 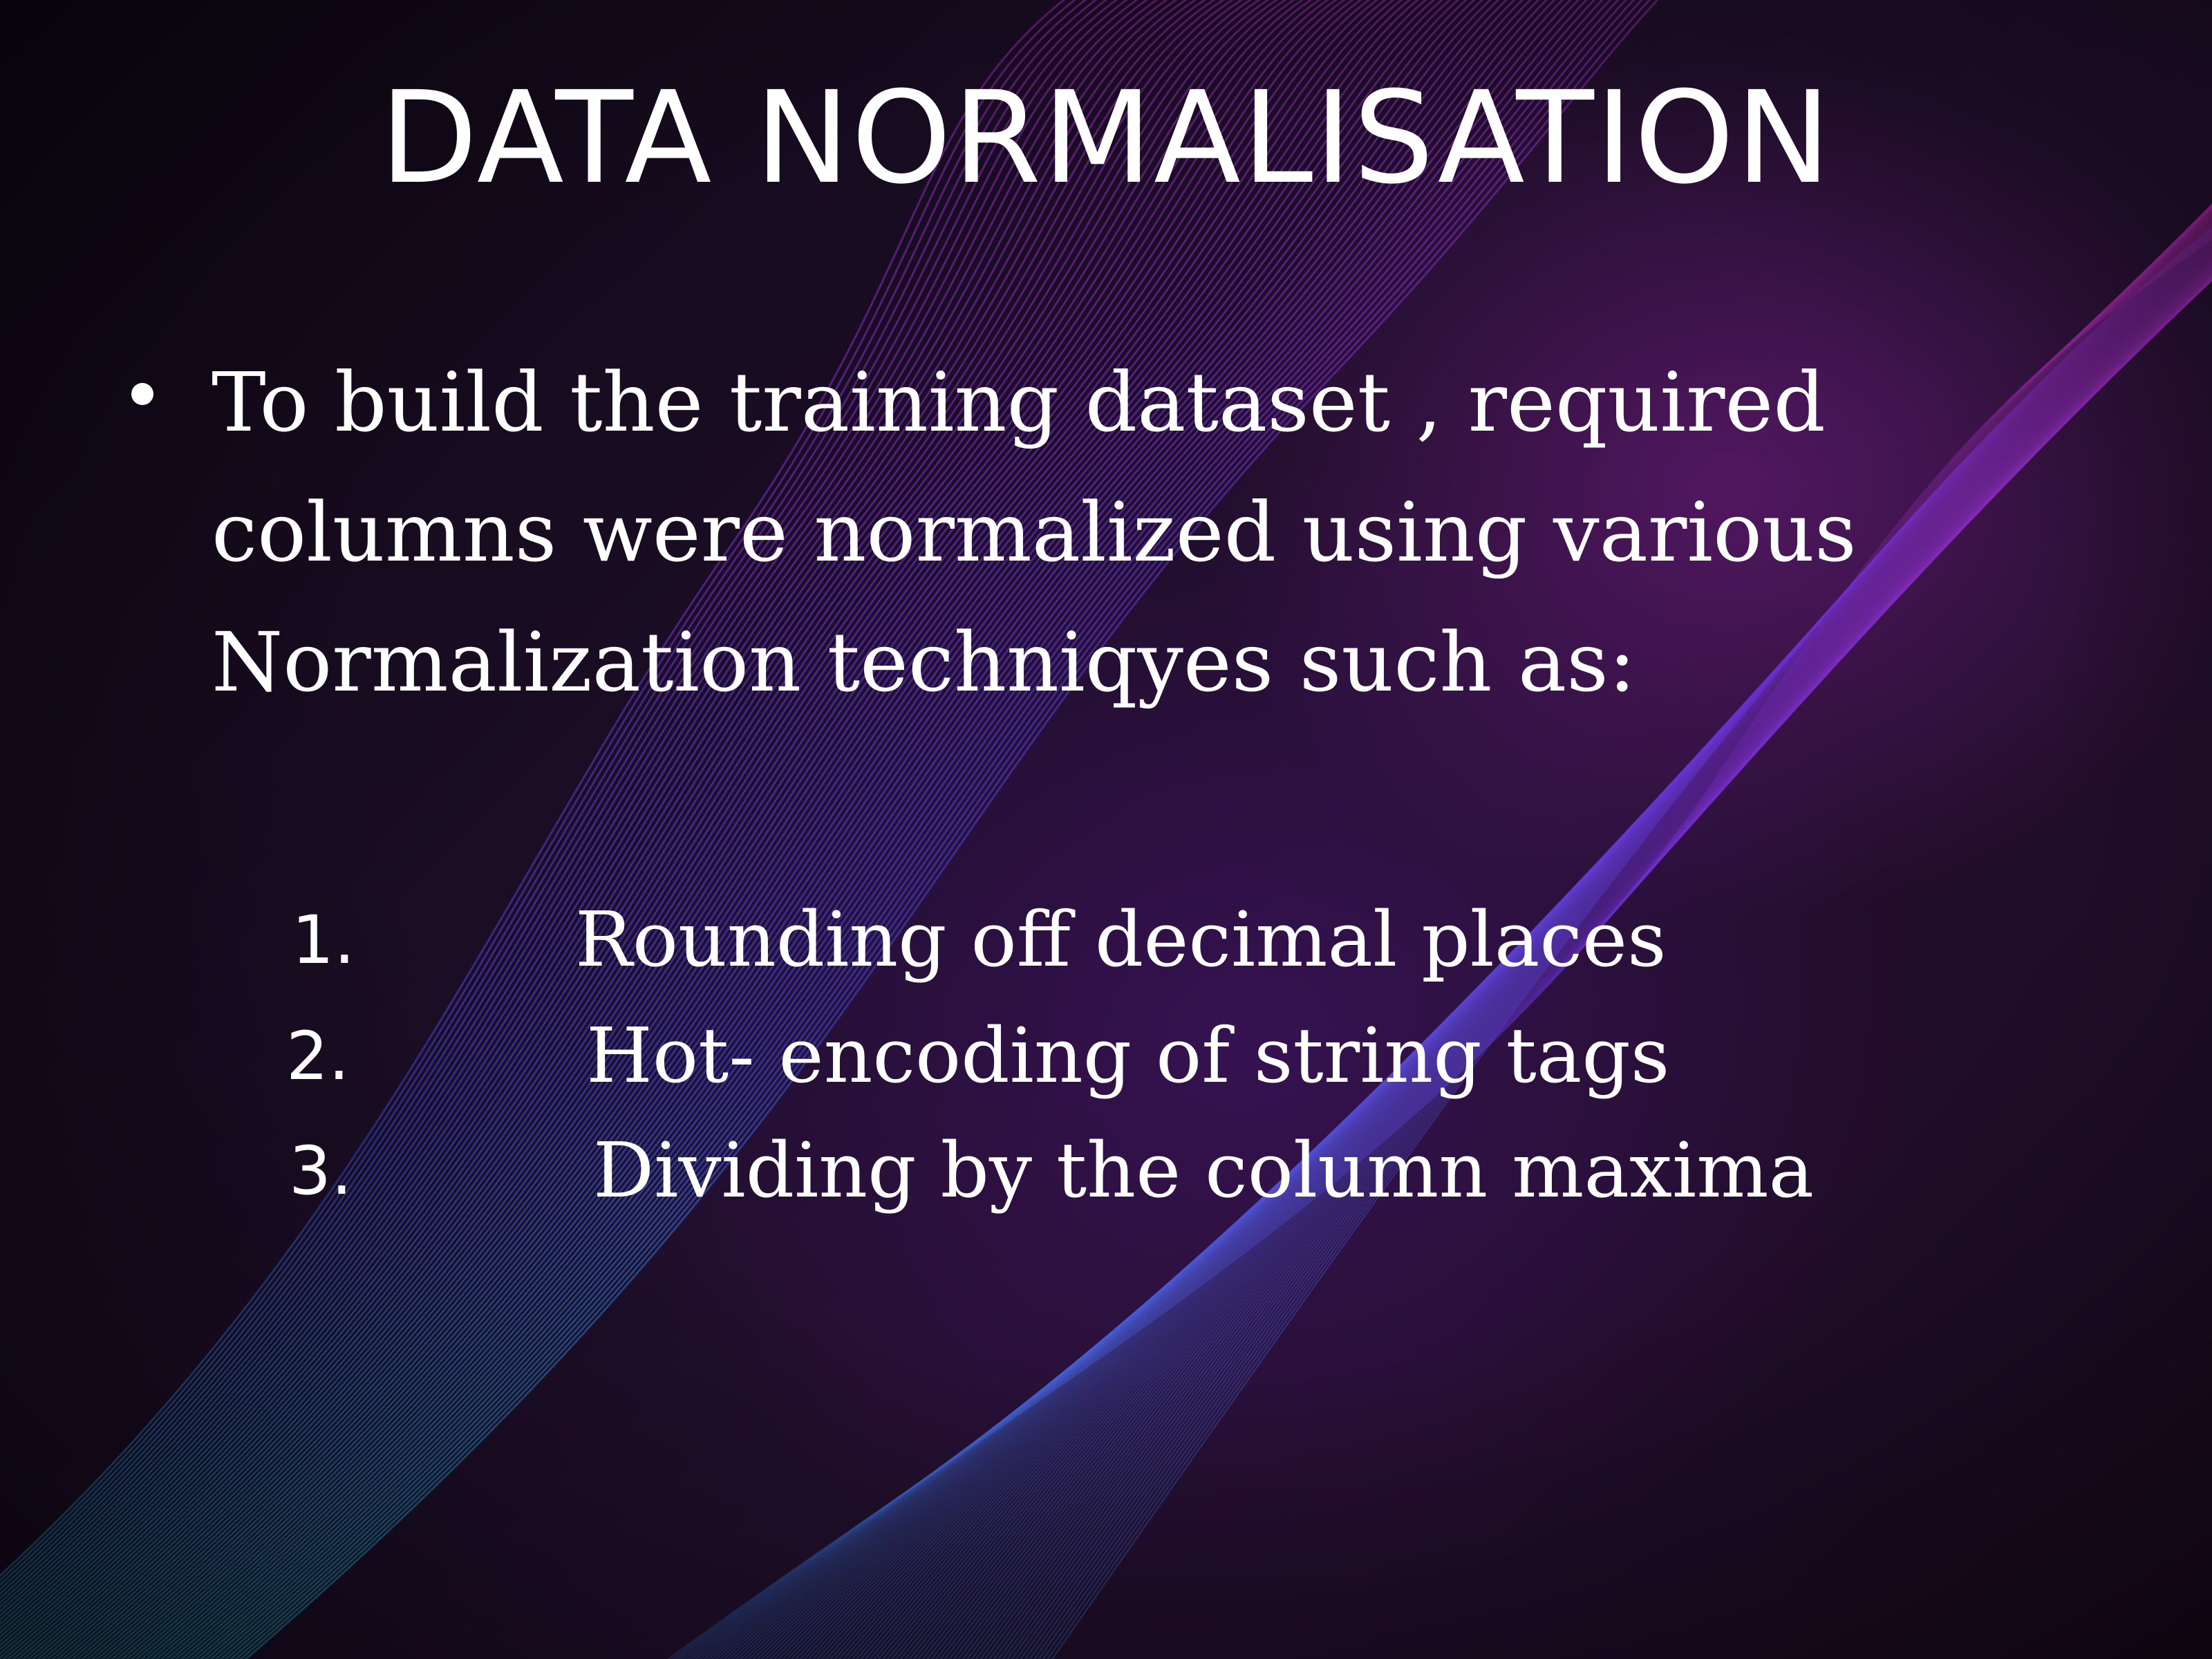 I want to click on bullet-dot-icon, so click(x=142, y=394).